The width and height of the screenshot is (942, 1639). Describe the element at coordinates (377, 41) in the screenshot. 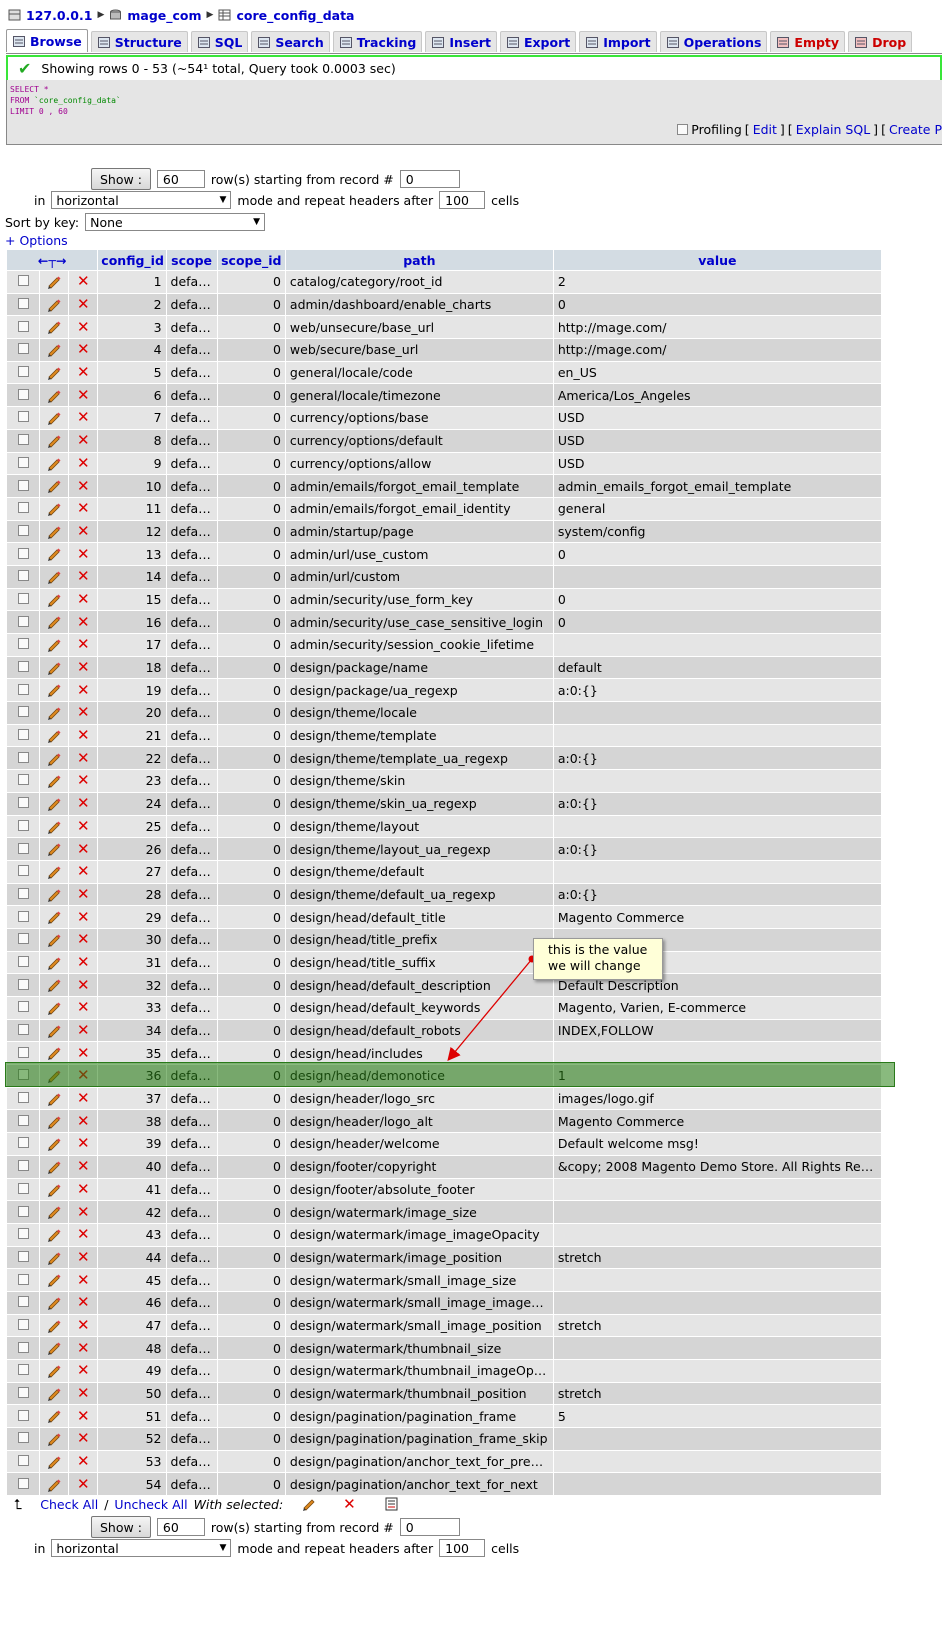

I see `tab-tracking: Tracking` at that location.